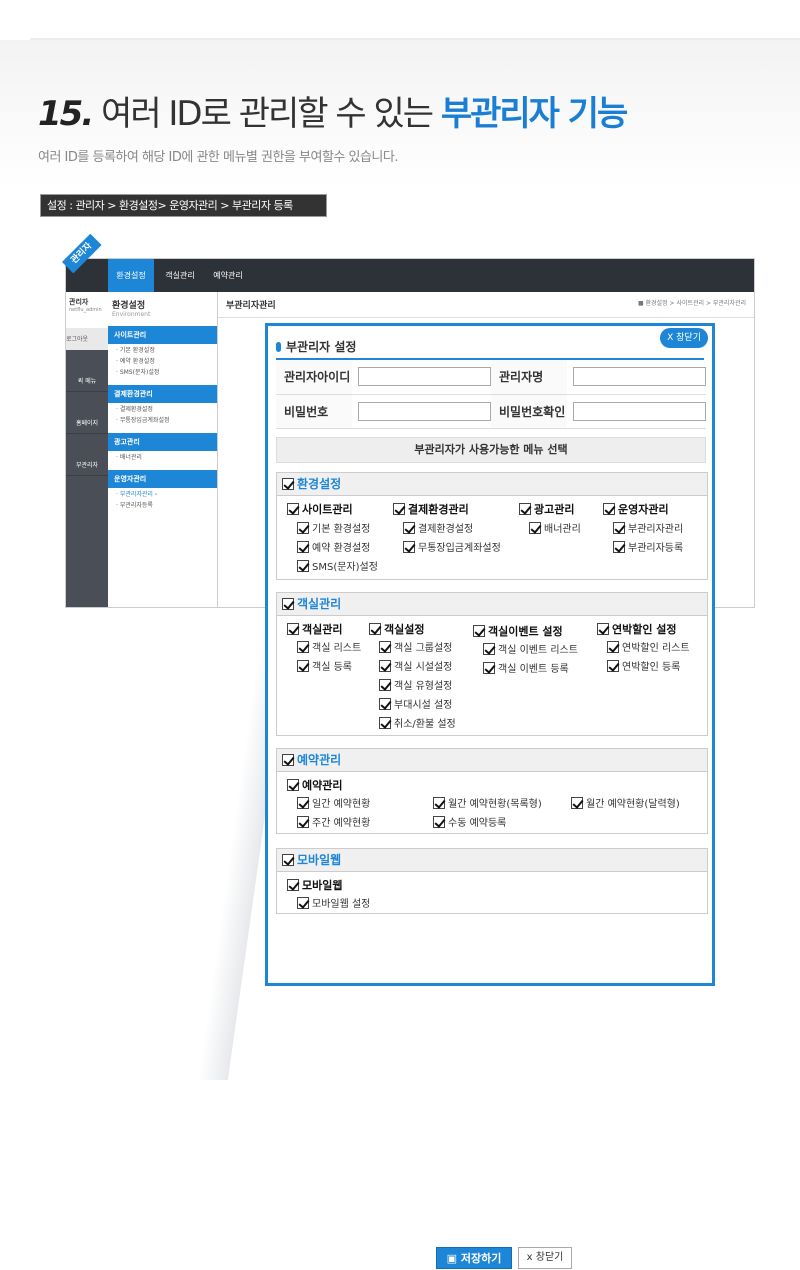  Describe the element at coordinates (438, 527) in the screenshot. I see `option: 결제환경설정` at that location.